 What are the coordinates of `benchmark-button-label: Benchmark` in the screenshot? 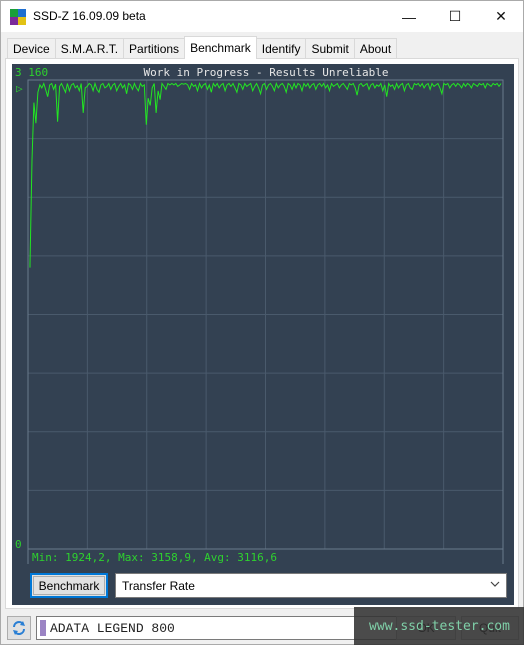 It's located at (69, 585).